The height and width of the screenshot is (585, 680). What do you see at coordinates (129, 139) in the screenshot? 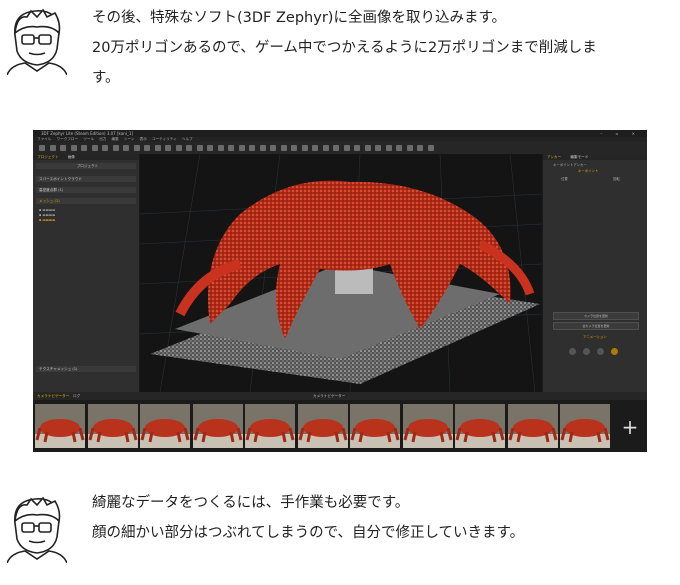
I see `menu-scene: シーン` at bounding box center [129, 139].